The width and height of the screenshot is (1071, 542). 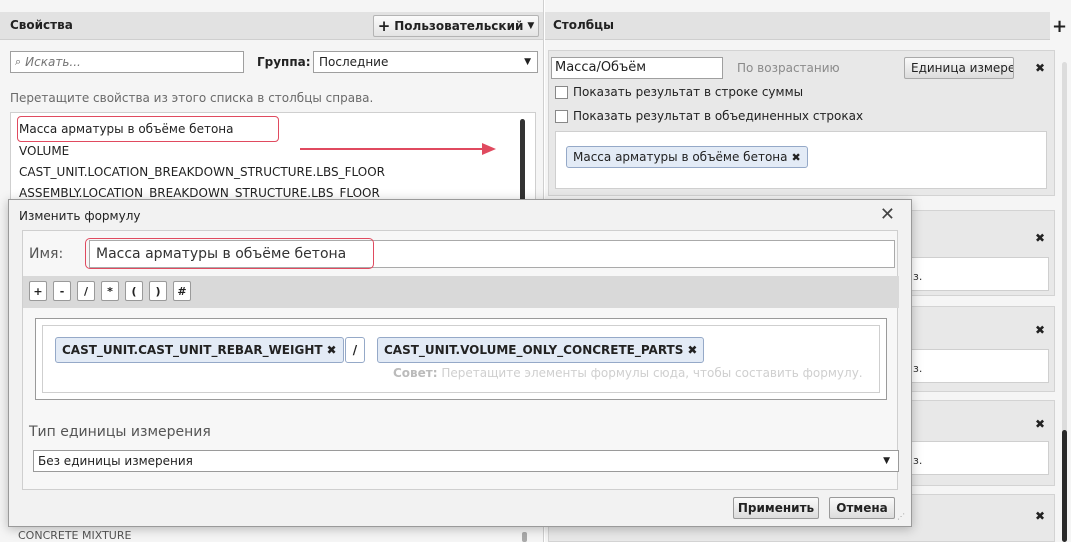 What do you see at coordinates (1064, 302) in the screenshot?
I see `columns-scrollbar` at bounding box center [1064, 302].